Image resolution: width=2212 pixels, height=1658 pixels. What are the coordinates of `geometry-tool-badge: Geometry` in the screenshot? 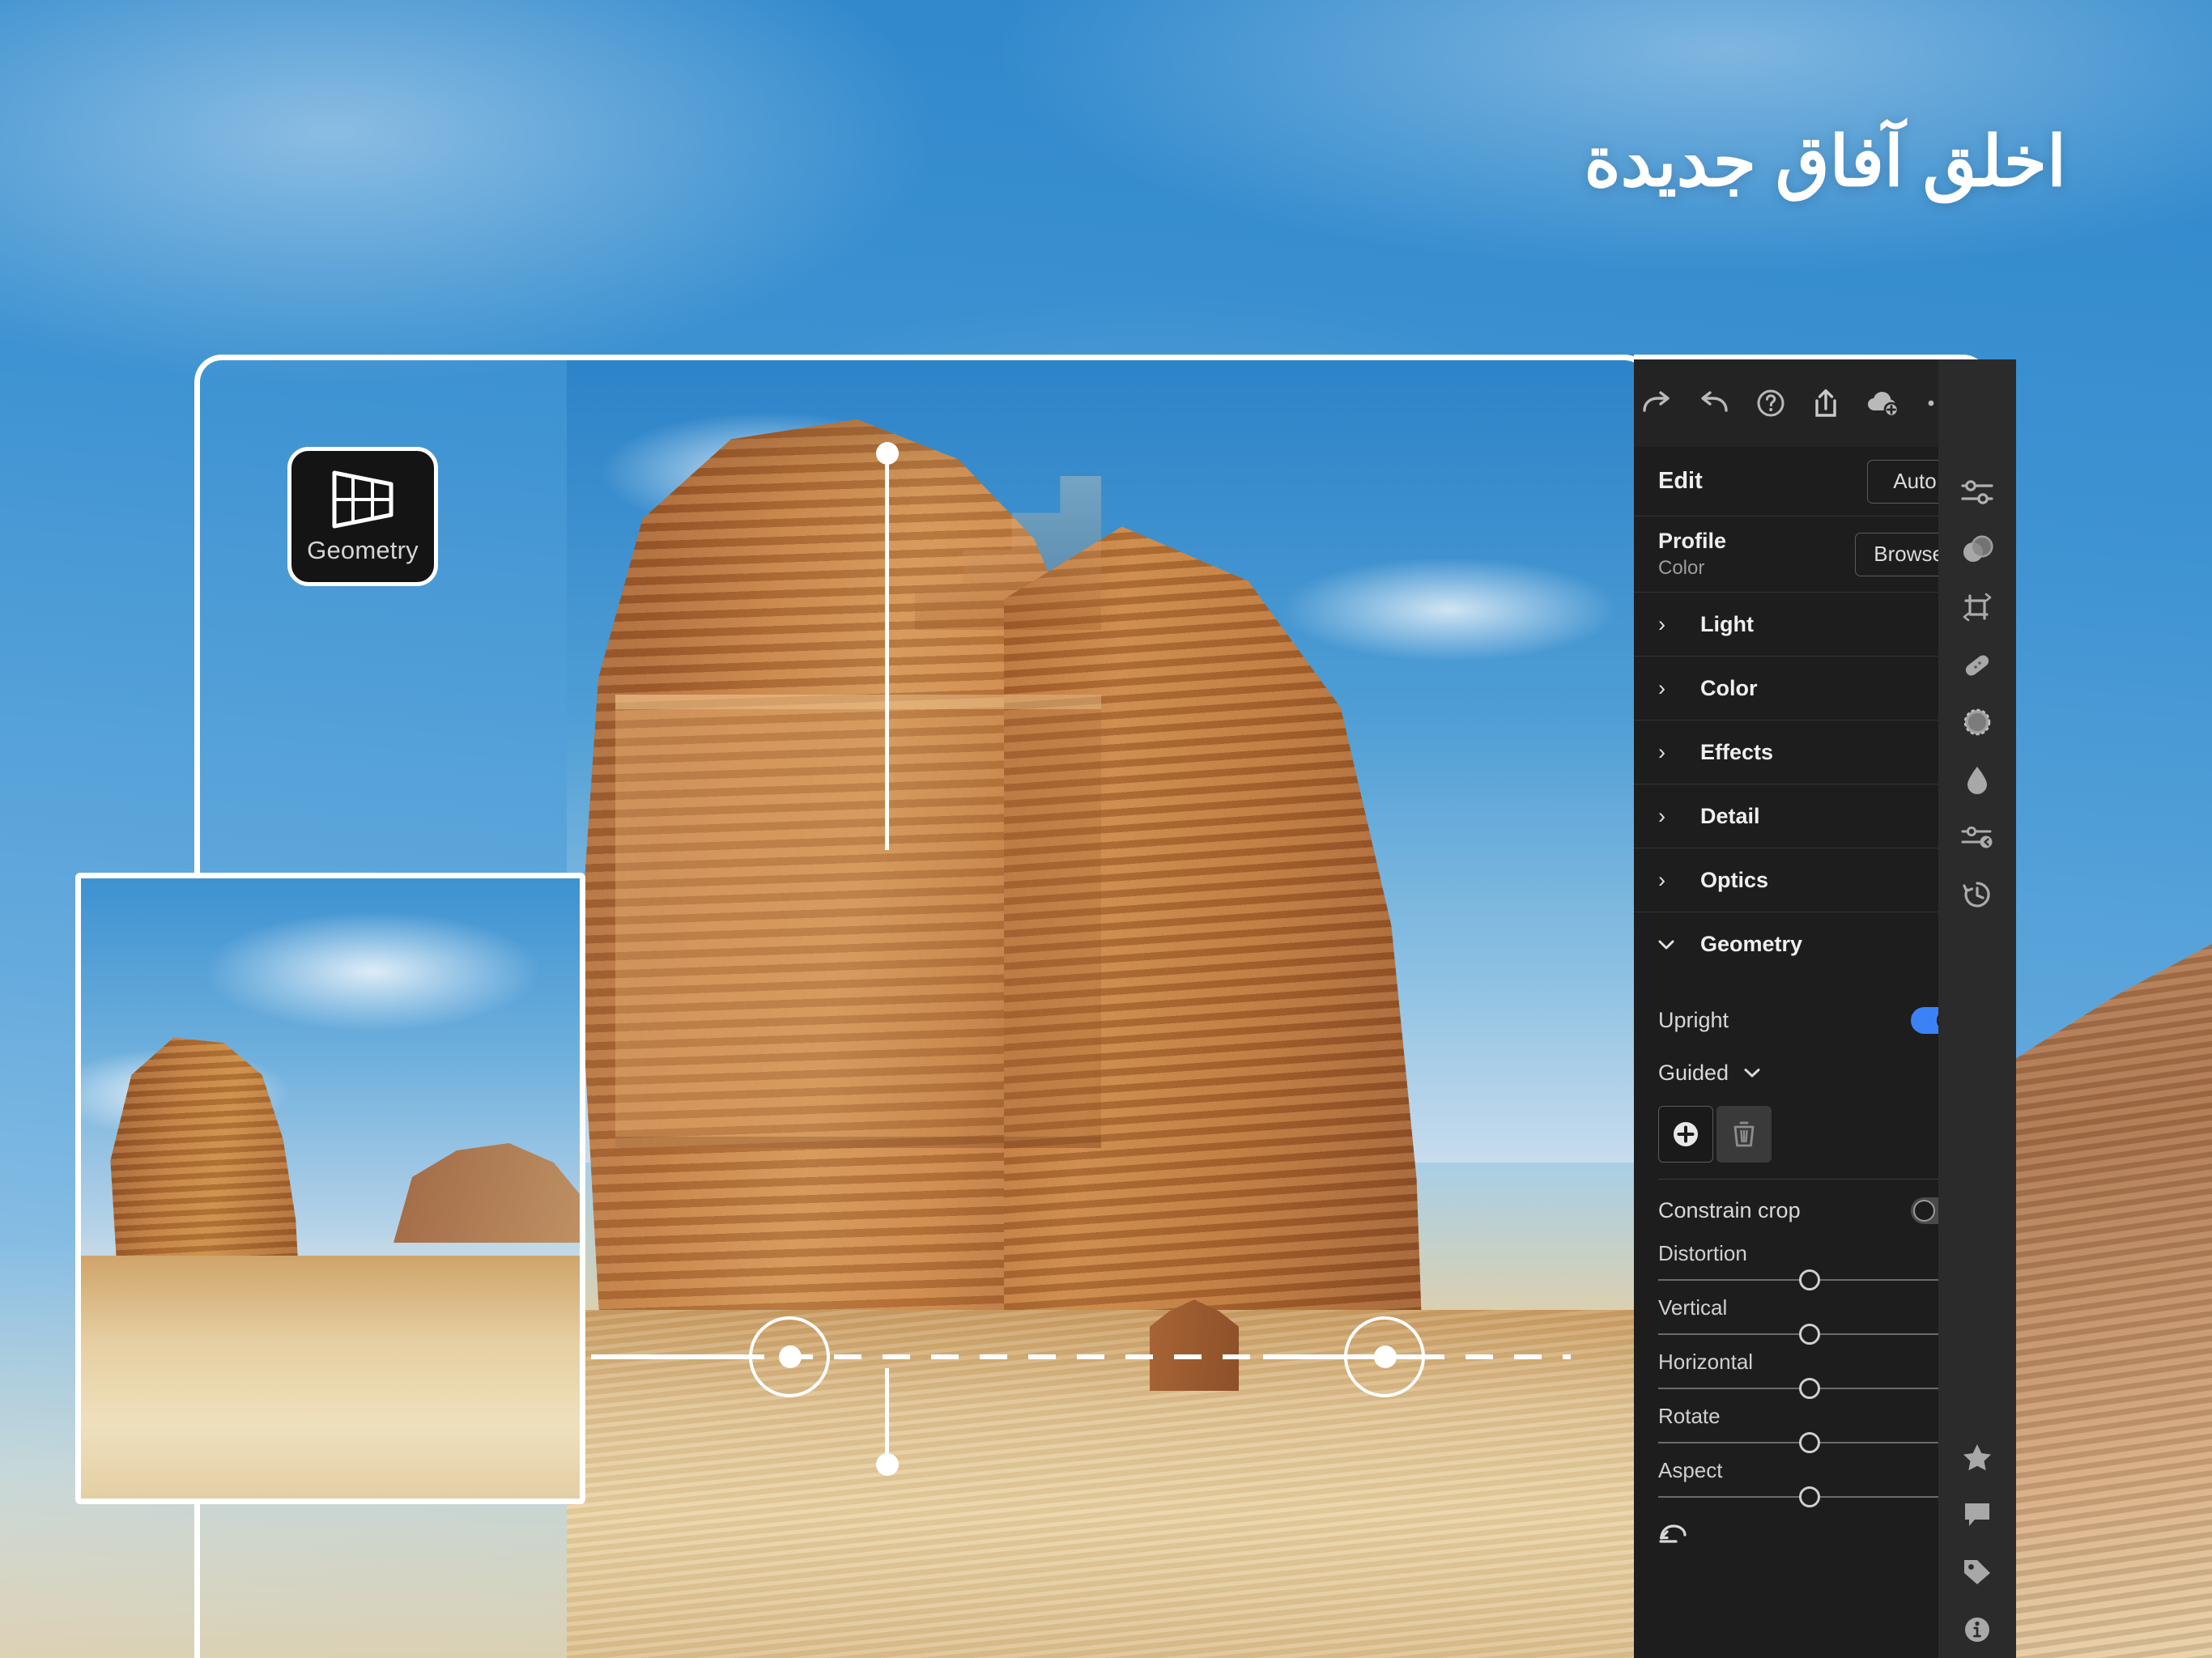 It's located at (362, 516).